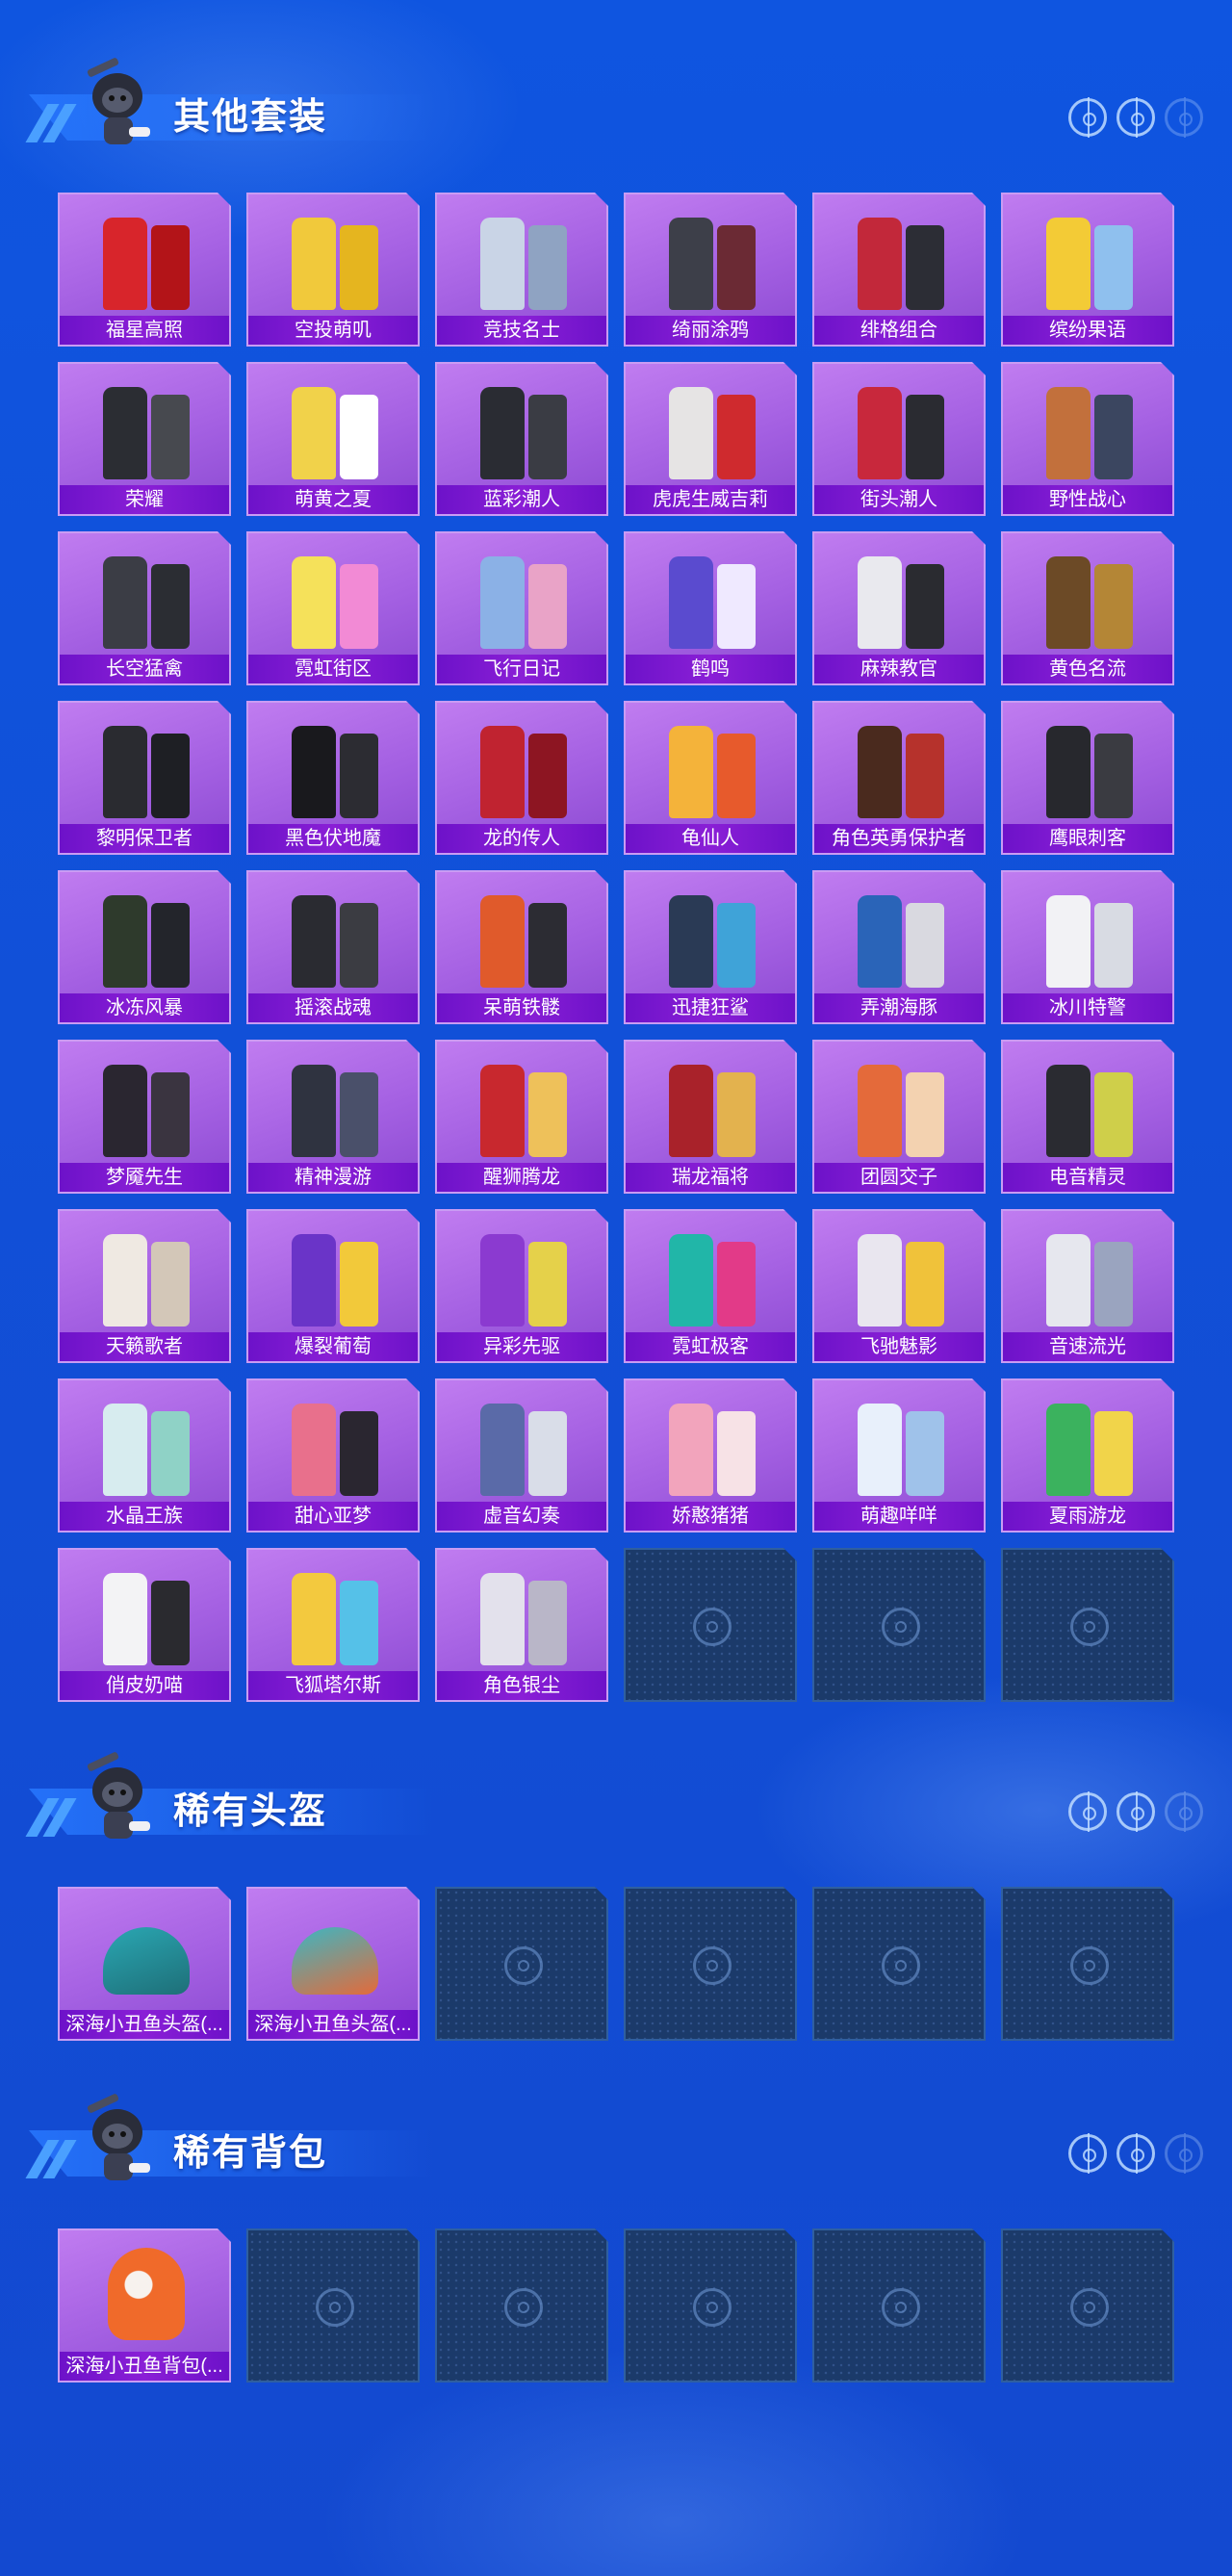 The height and width of the screenshot is (2576, 1232). What do you see at coordinates (118, 2137) in the screenshot?
I see `mascot-character-icon` at bounding box center [118, 2137].